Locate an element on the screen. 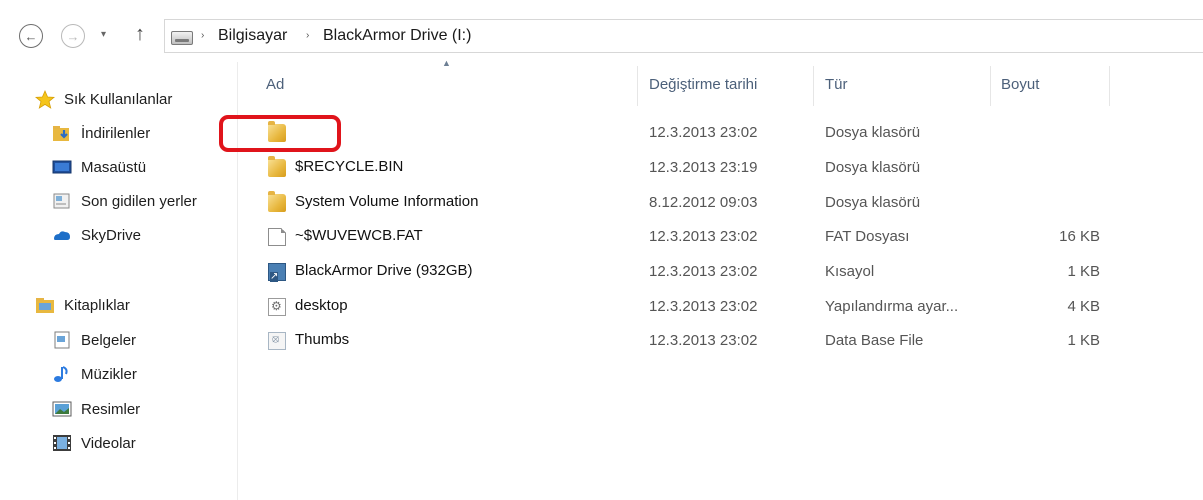 This screenshot has width=1203, height=500. highlight-annotation is located at coordinates (280, 133).